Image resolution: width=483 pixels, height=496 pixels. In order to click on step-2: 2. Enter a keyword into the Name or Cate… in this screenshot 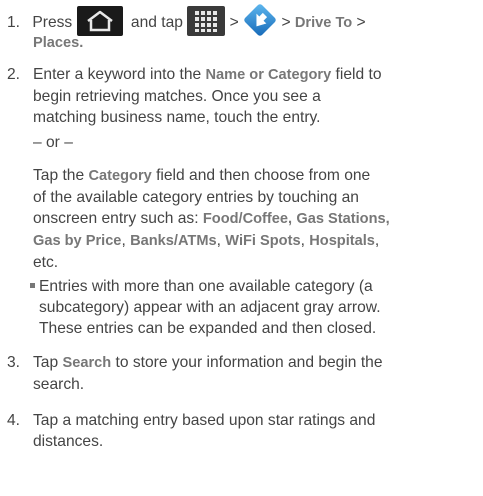, I will do `click(242, 96)`.